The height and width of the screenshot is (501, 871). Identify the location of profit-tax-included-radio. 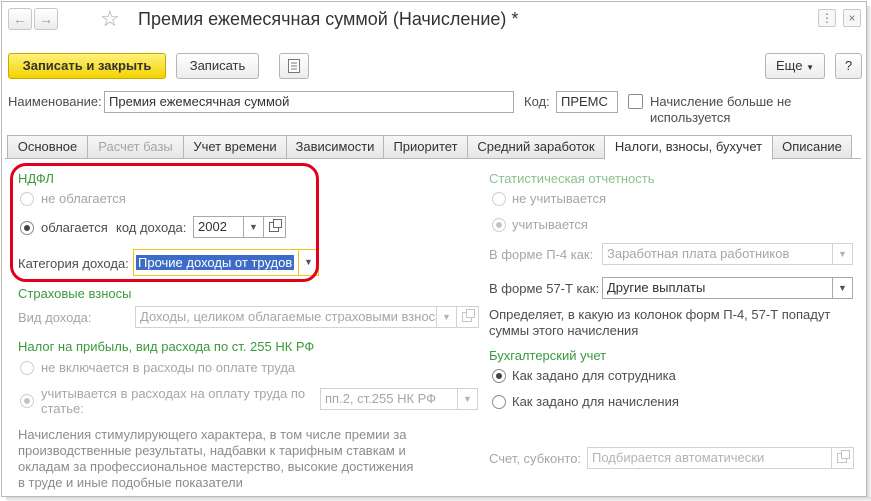
(27, 401).